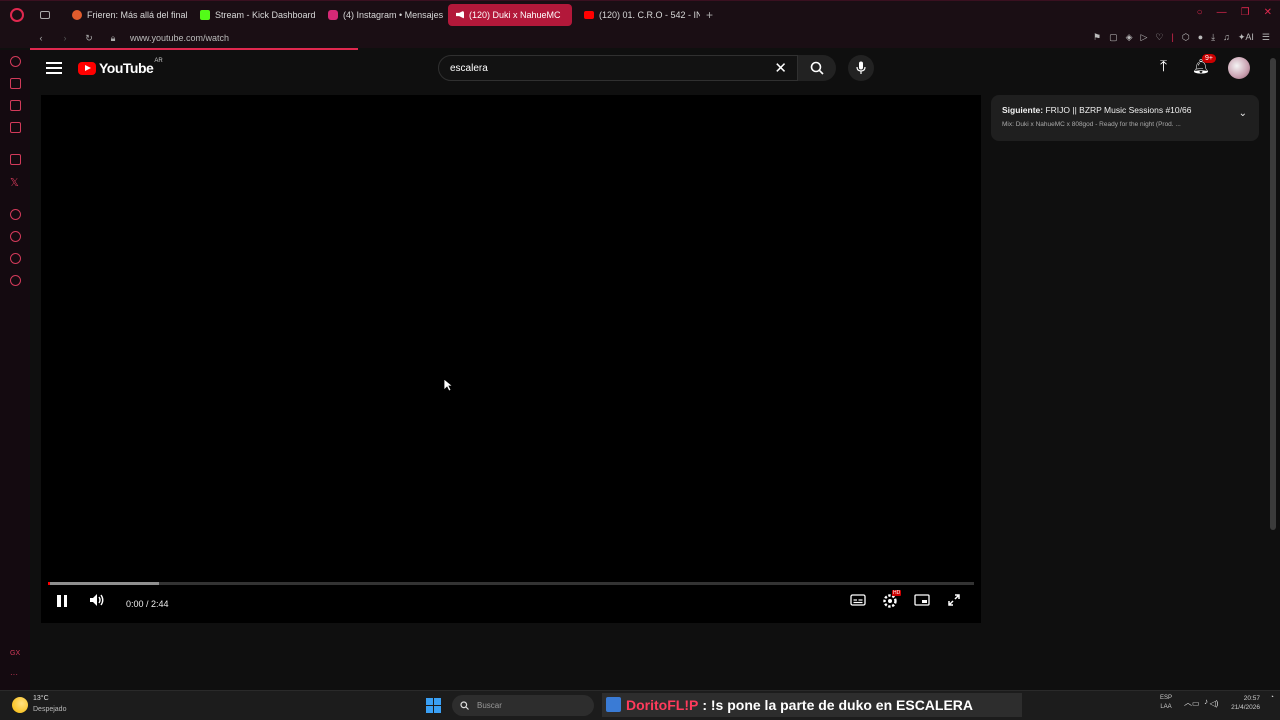 The height and width of the screenshot is (720, 1280). What do you see at coordinates (120, 67) in the screenshot?
I see `youtube-logo: YouTube AR` at bounding box center [120, 67].